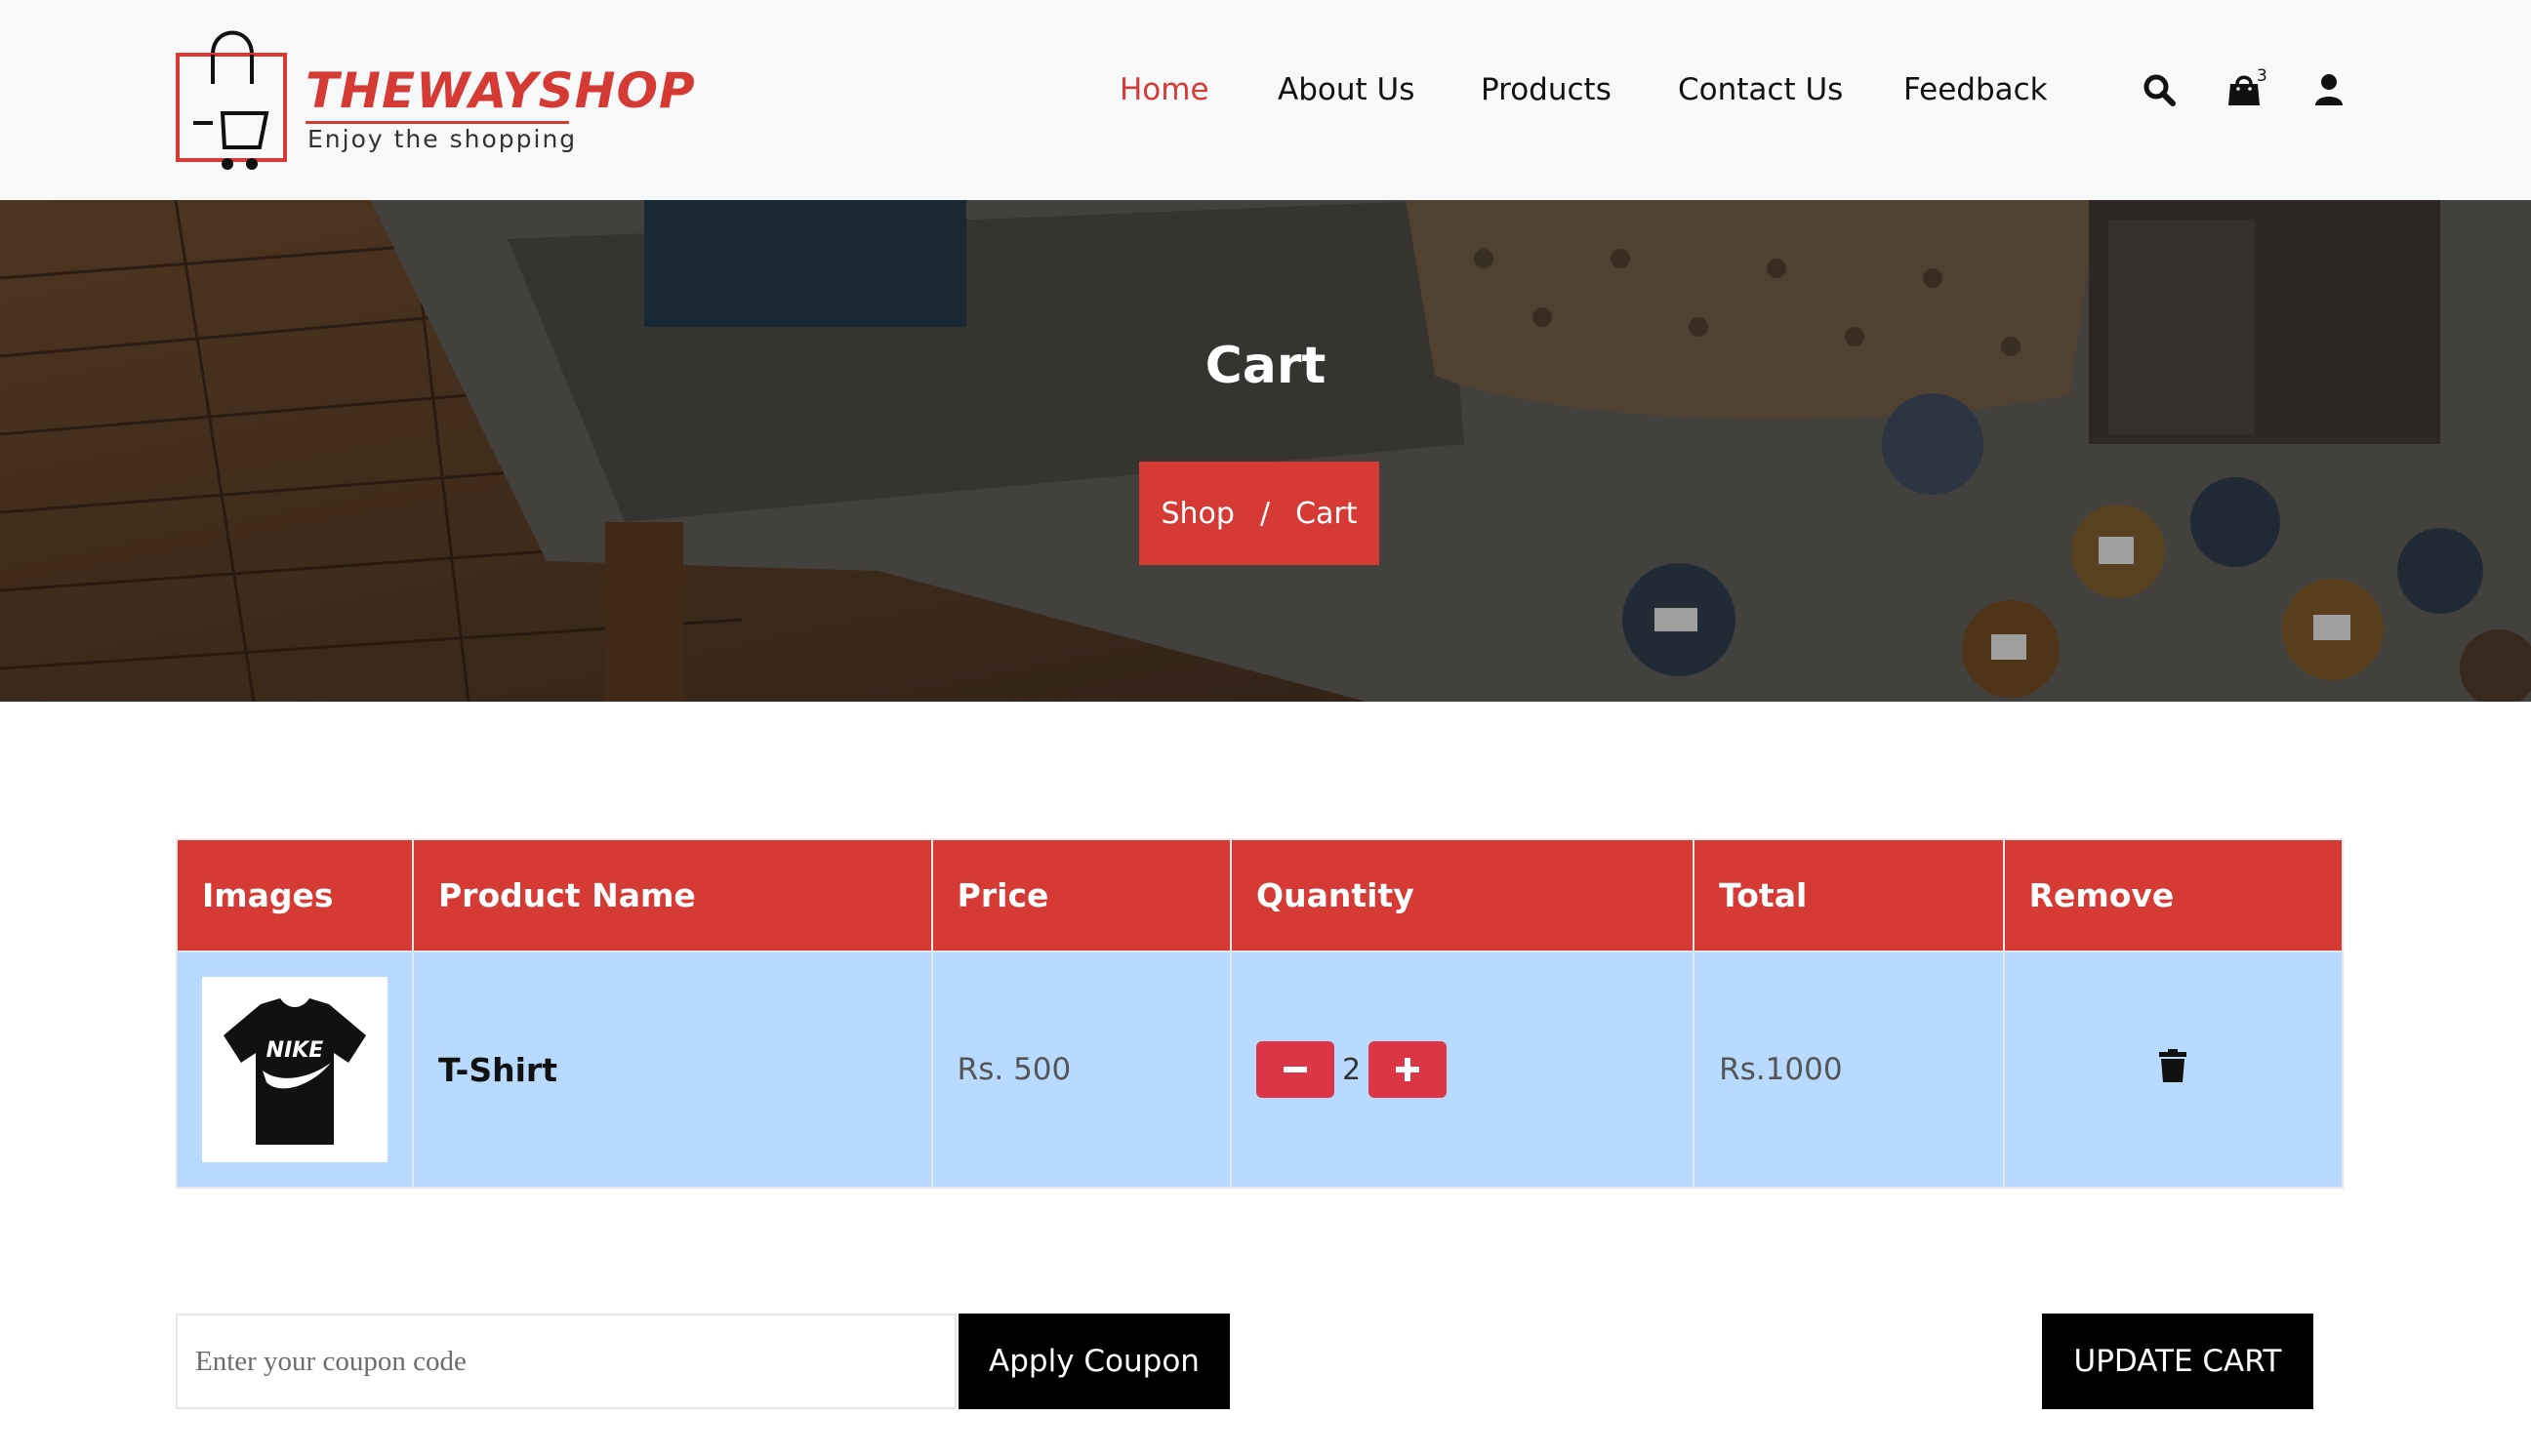  I want to click on tshirt-image: NIKE, so click(295, 1071).